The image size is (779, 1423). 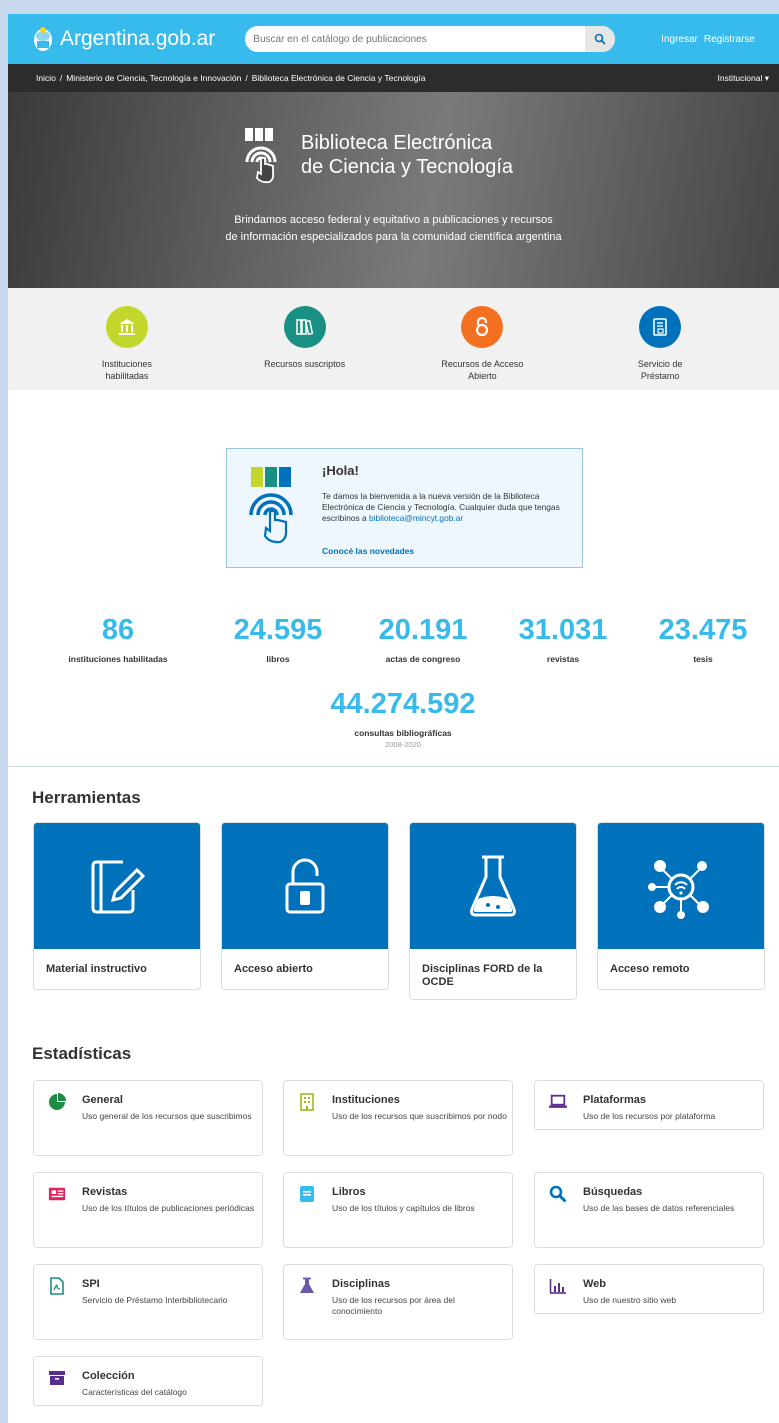 I want to click on tool-acceso-abierto: Acceso abierto, so click(x=305, y=906).